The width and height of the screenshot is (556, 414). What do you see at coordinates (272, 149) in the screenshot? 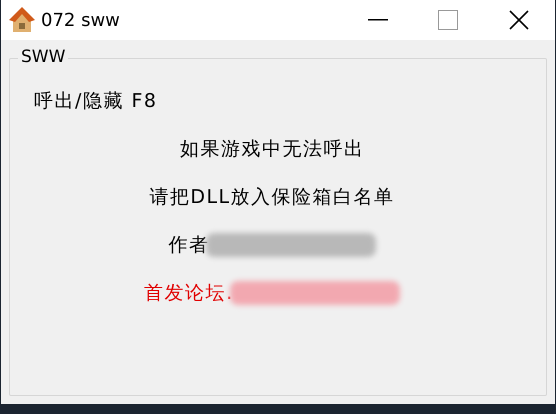
I see `label: 如果游戏中无法呼出` at bounding box center [272, 149].